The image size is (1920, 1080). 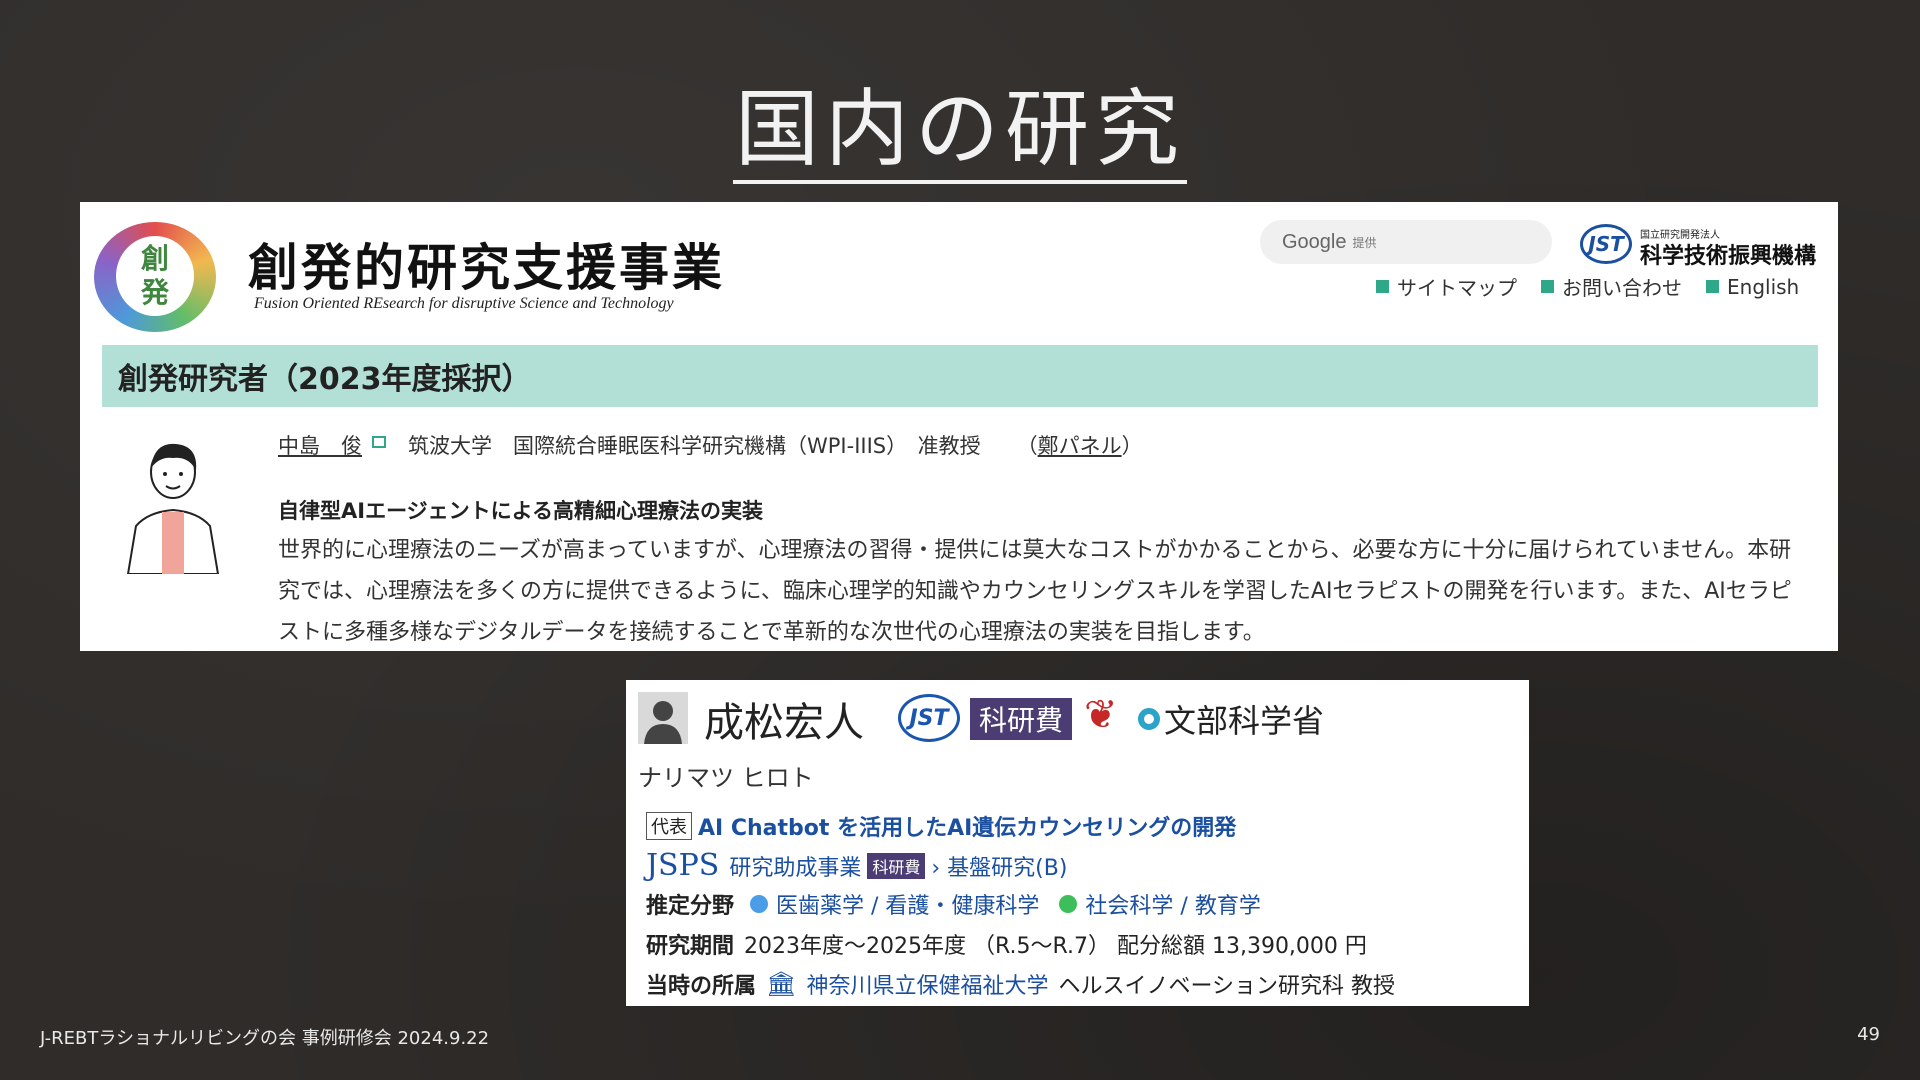 I want to click on page-number: 49, so click(x=1868, y=1034).